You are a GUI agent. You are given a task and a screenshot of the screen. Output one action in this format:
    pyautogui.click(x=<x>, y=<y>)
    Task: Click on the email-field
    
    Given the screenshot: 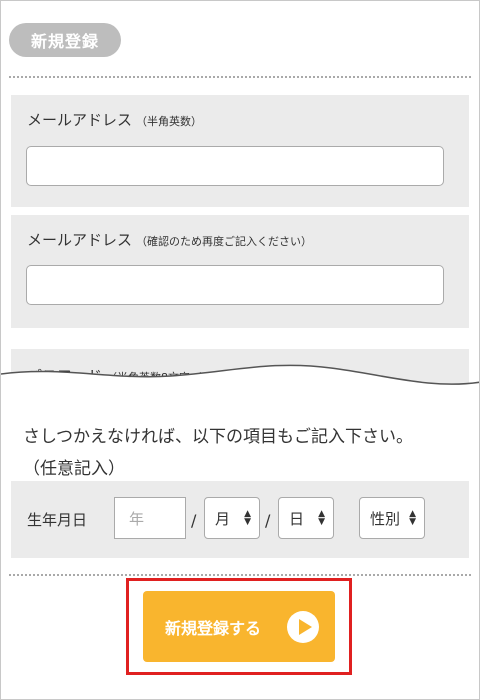 What is the action you would take?
    pyautogui.click(x=235, y=166)
    